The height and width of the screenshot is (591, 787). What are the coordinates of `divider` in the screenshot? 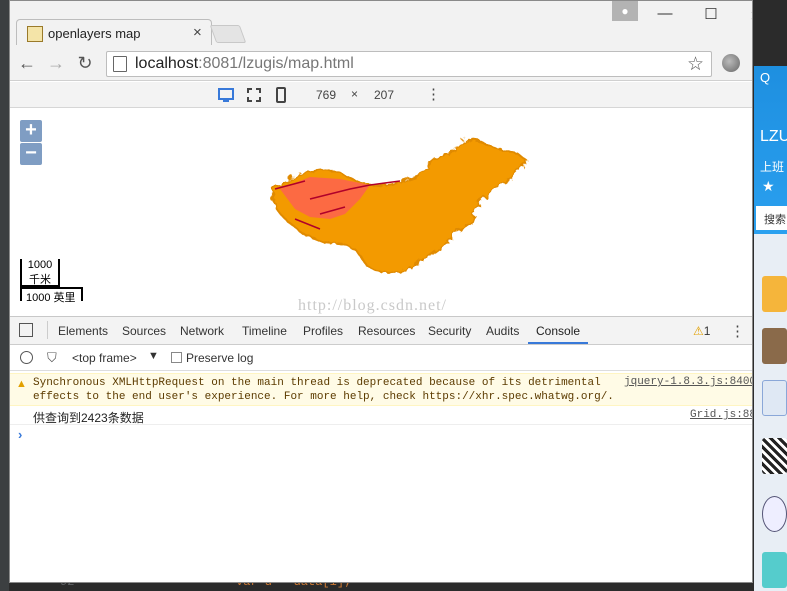 It's located at (47, 330).